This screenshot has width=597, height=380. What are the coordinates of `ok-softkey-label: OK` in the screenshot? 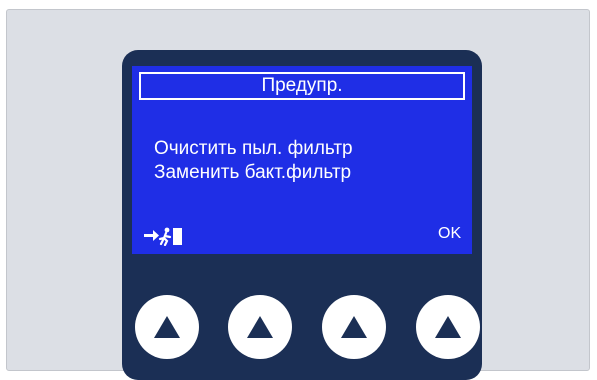 It's located at (450, 233).